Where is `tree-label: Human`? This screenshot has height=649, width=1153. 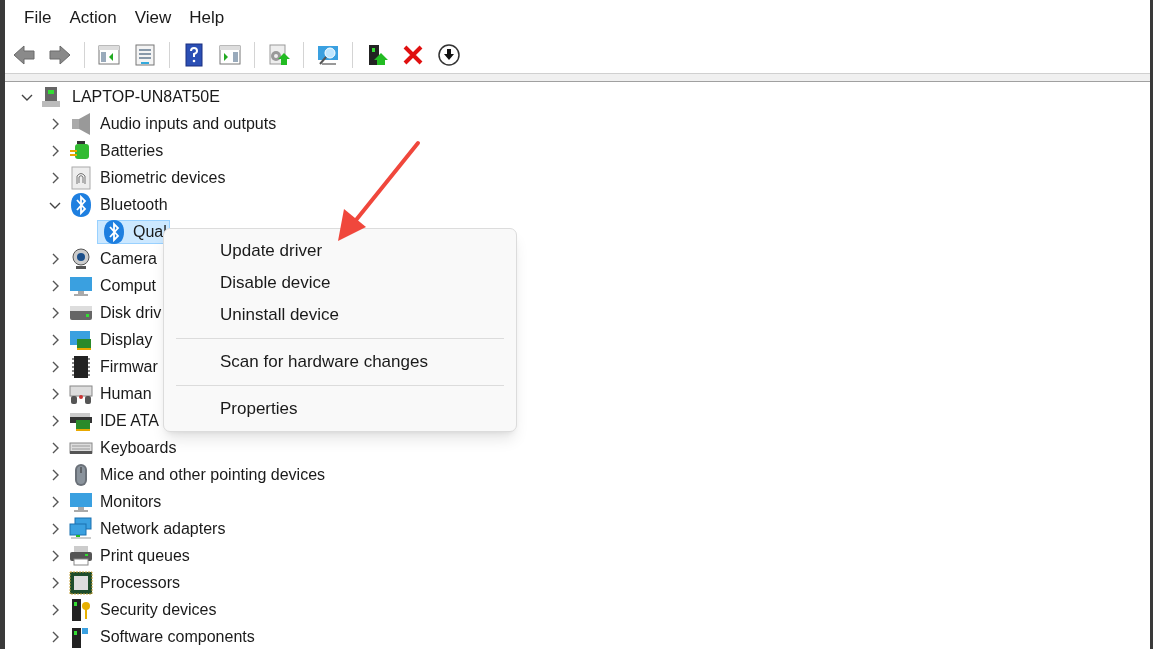 tree-label: Human is located at coordinates (126, 393).